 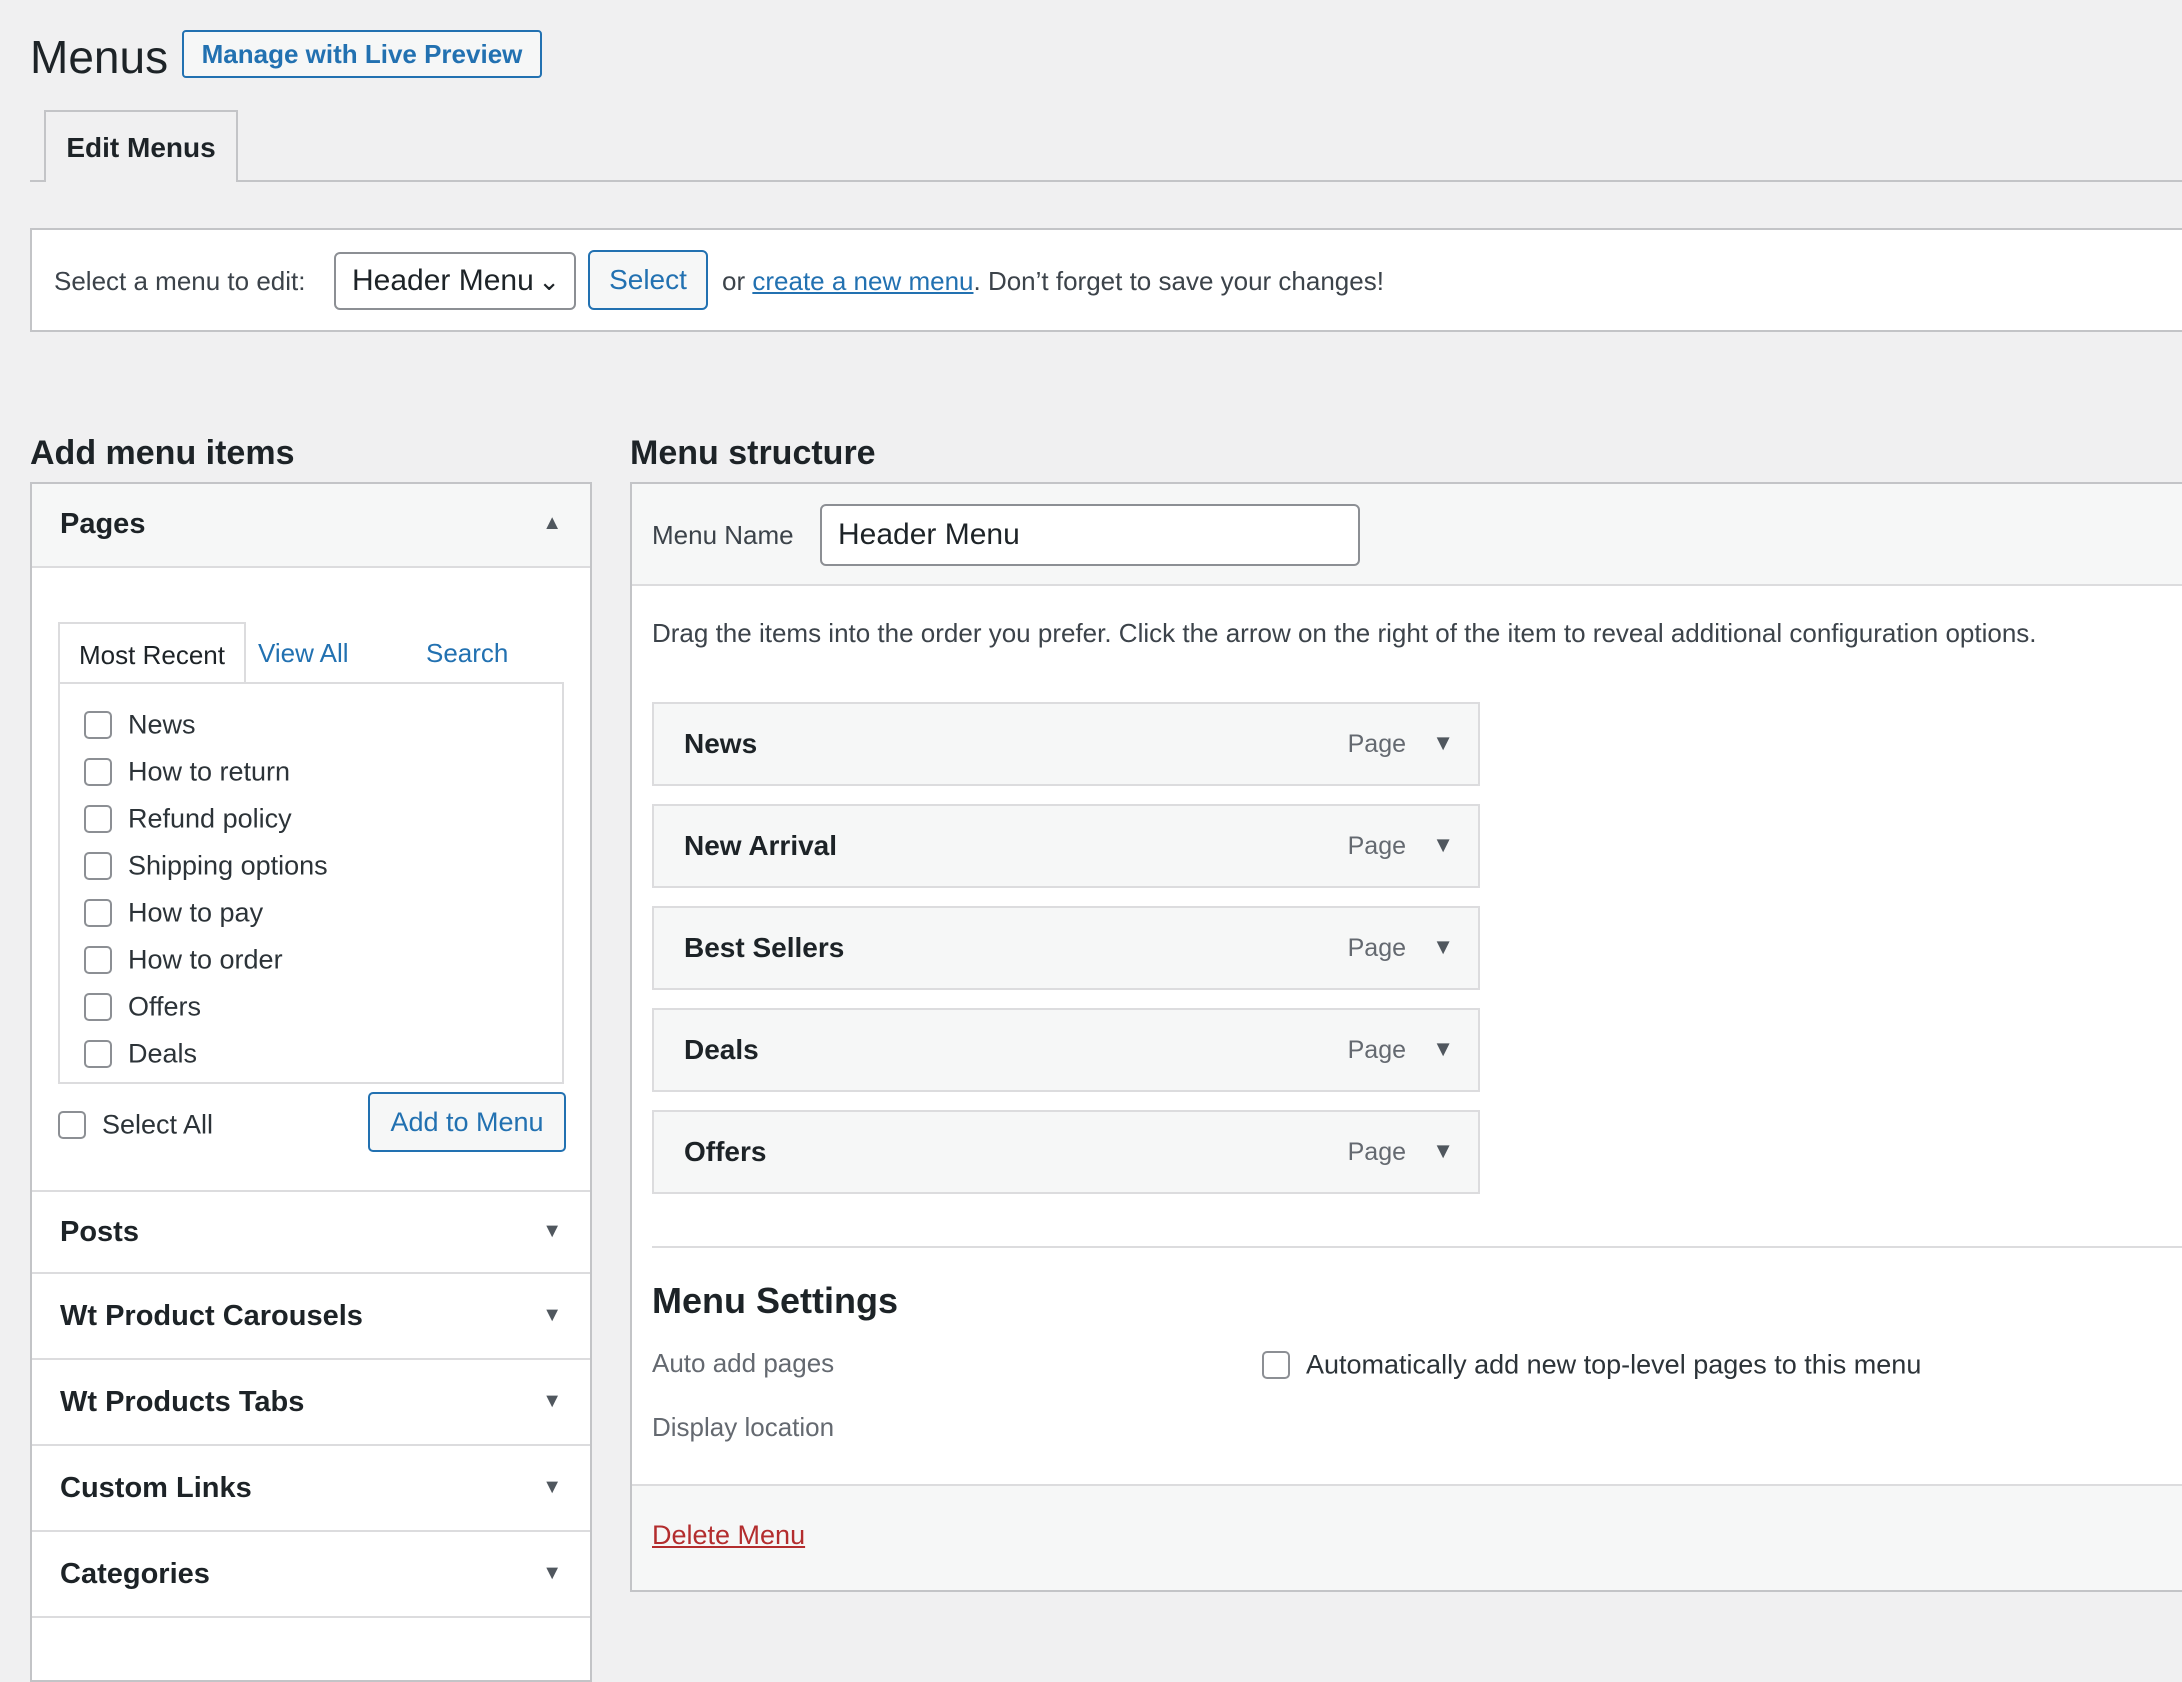 What do you see at coordinates (1106, 181) in the screenshot?
I see `tabs-divider` at bounding box center [1106, 181].